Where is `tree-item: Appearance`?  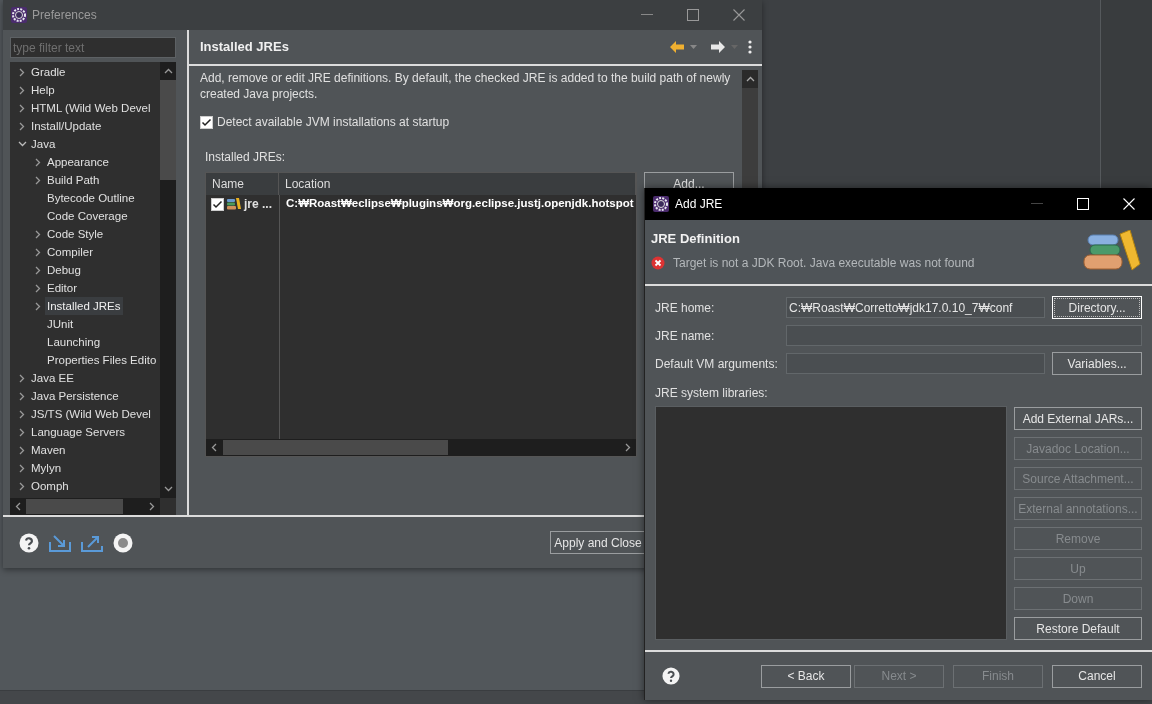 tree-item: Appearance is located at coordinates (78, 162).